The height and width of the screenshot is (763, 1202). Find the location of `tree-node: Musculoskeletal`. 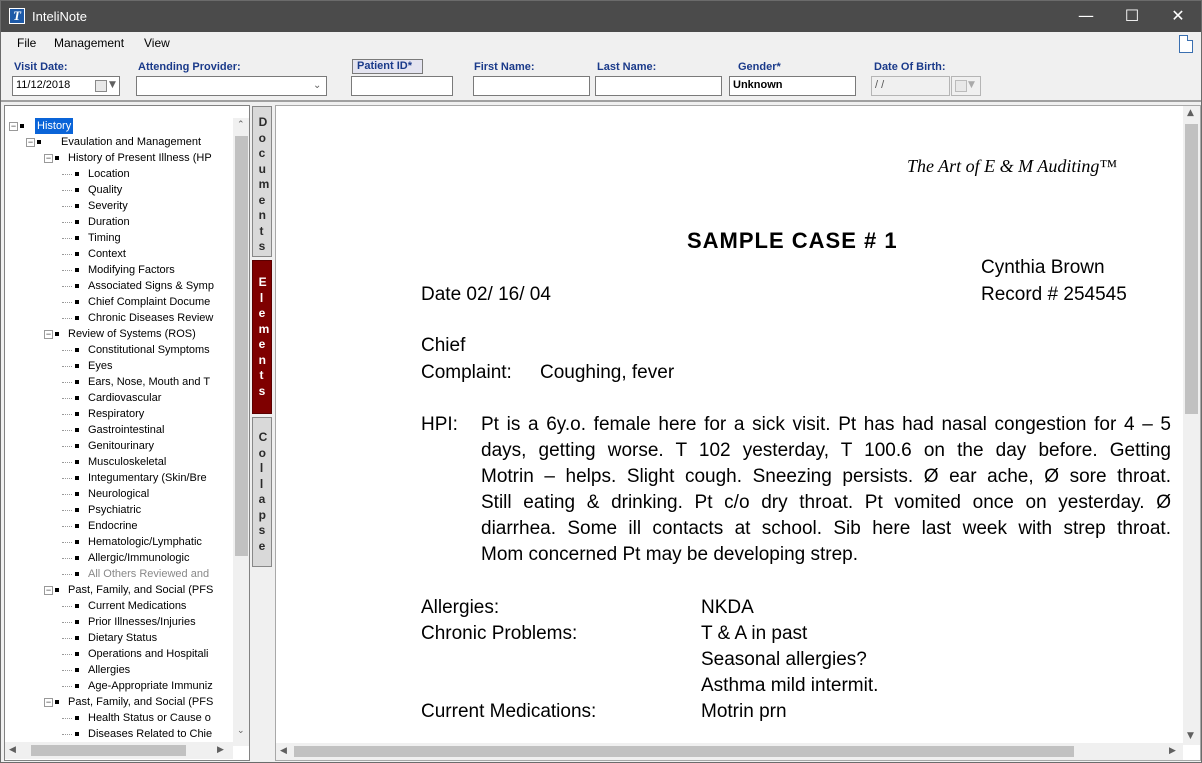

tree-node: Musculoskeletal is located at coordinates (119, 462).